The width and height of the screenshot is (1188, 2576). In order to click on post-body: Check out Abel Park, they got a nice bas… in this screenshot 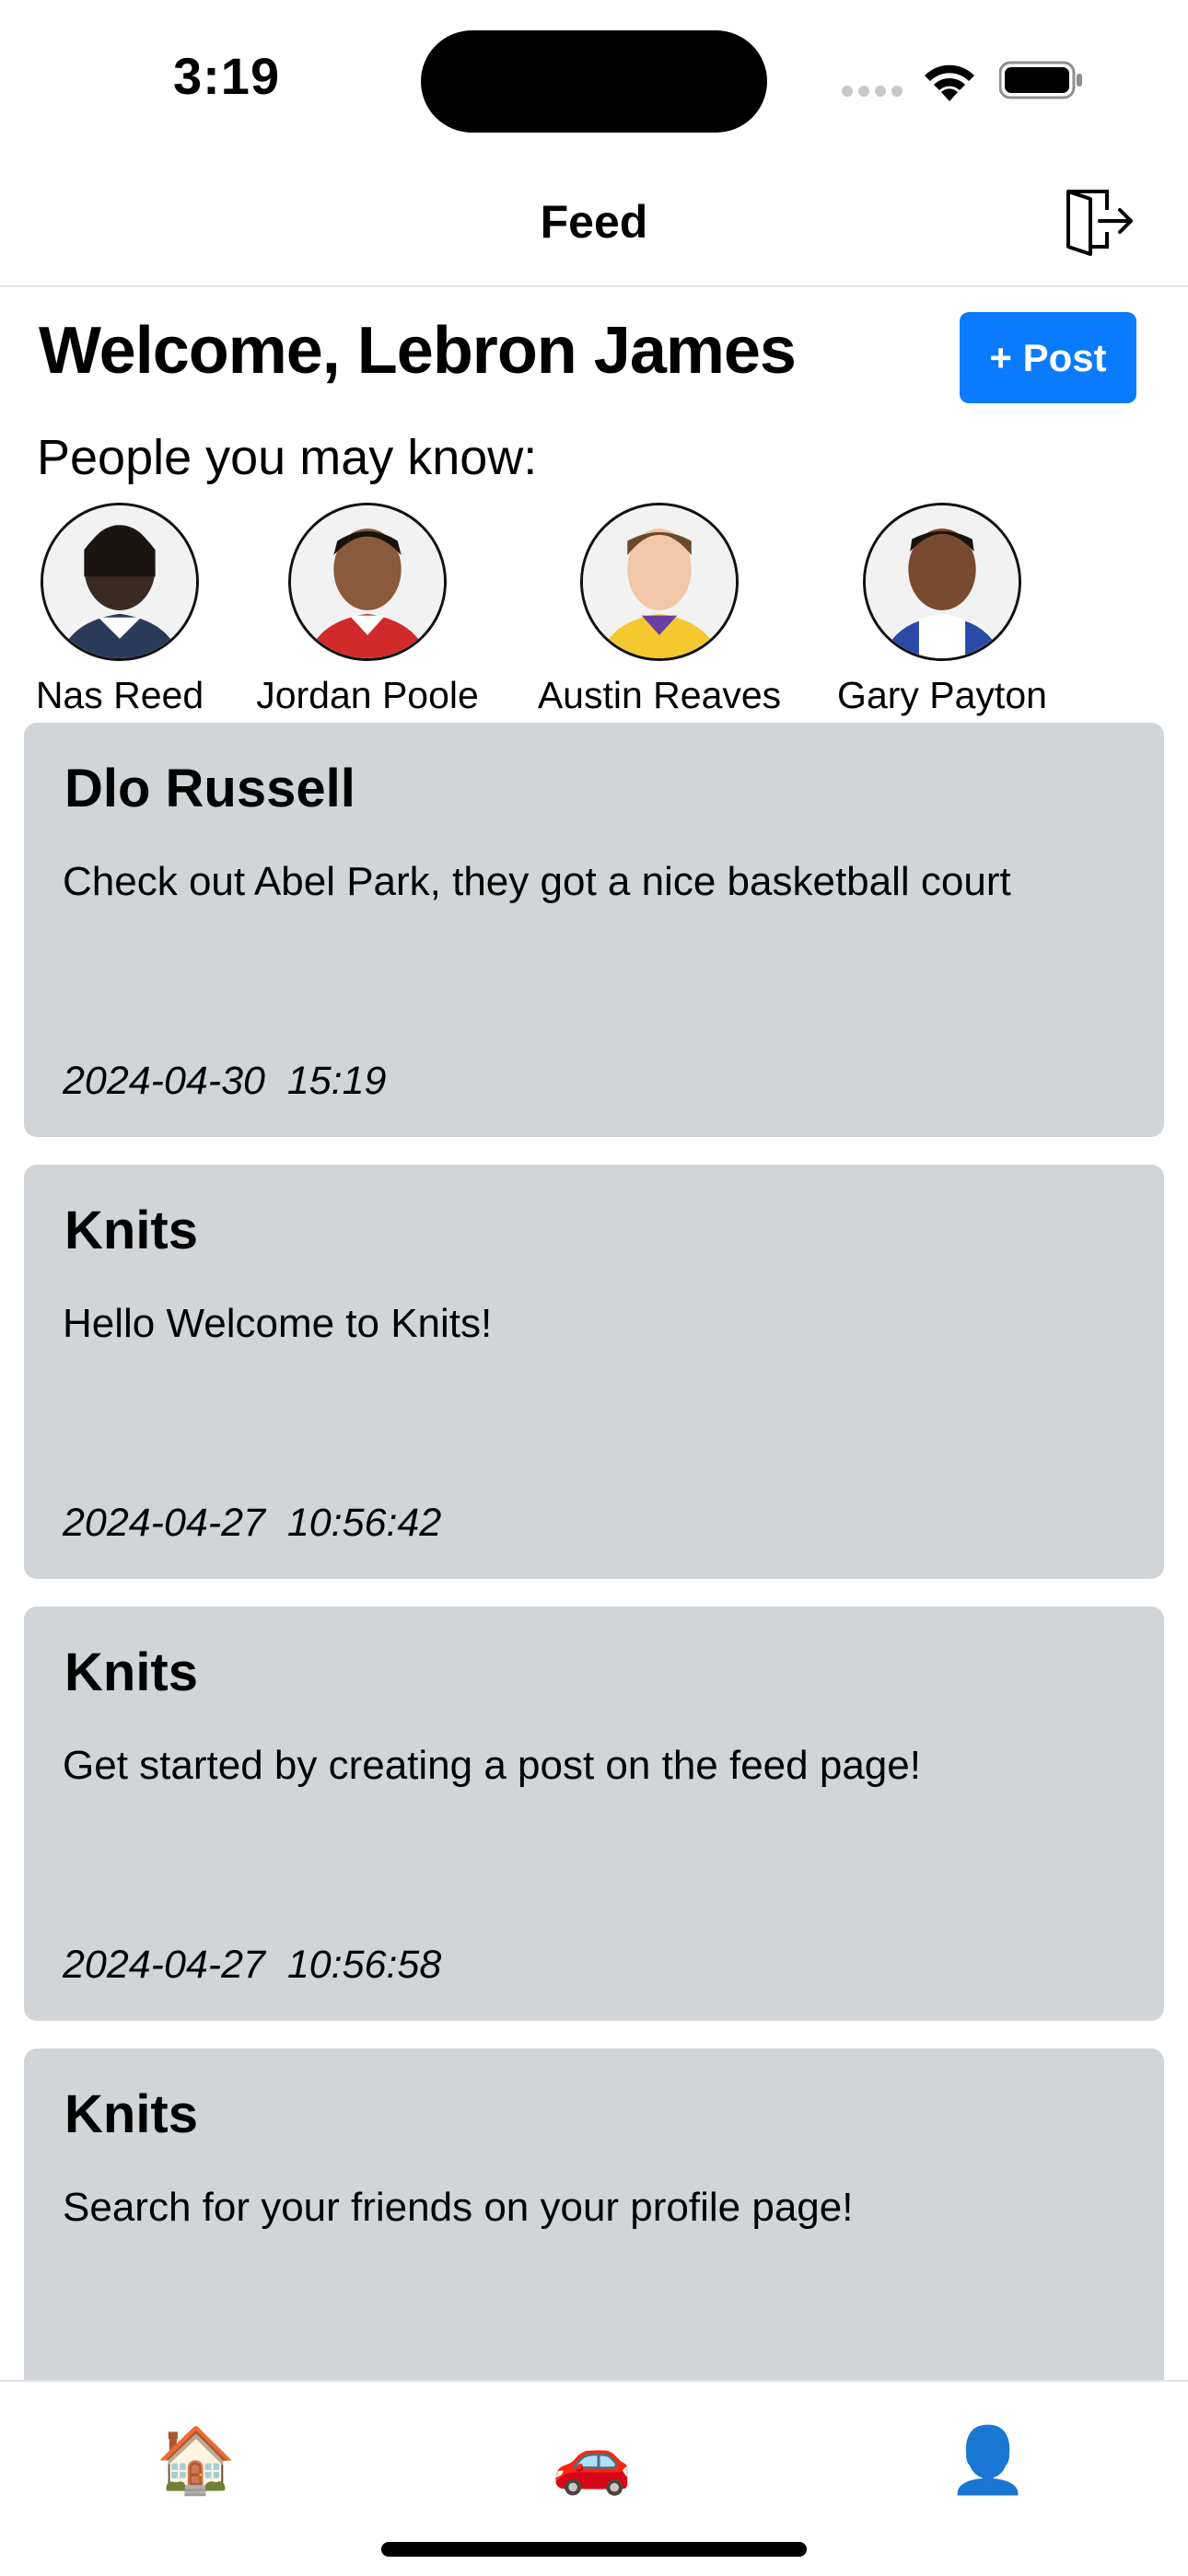, I will do `click(537, 881)`.